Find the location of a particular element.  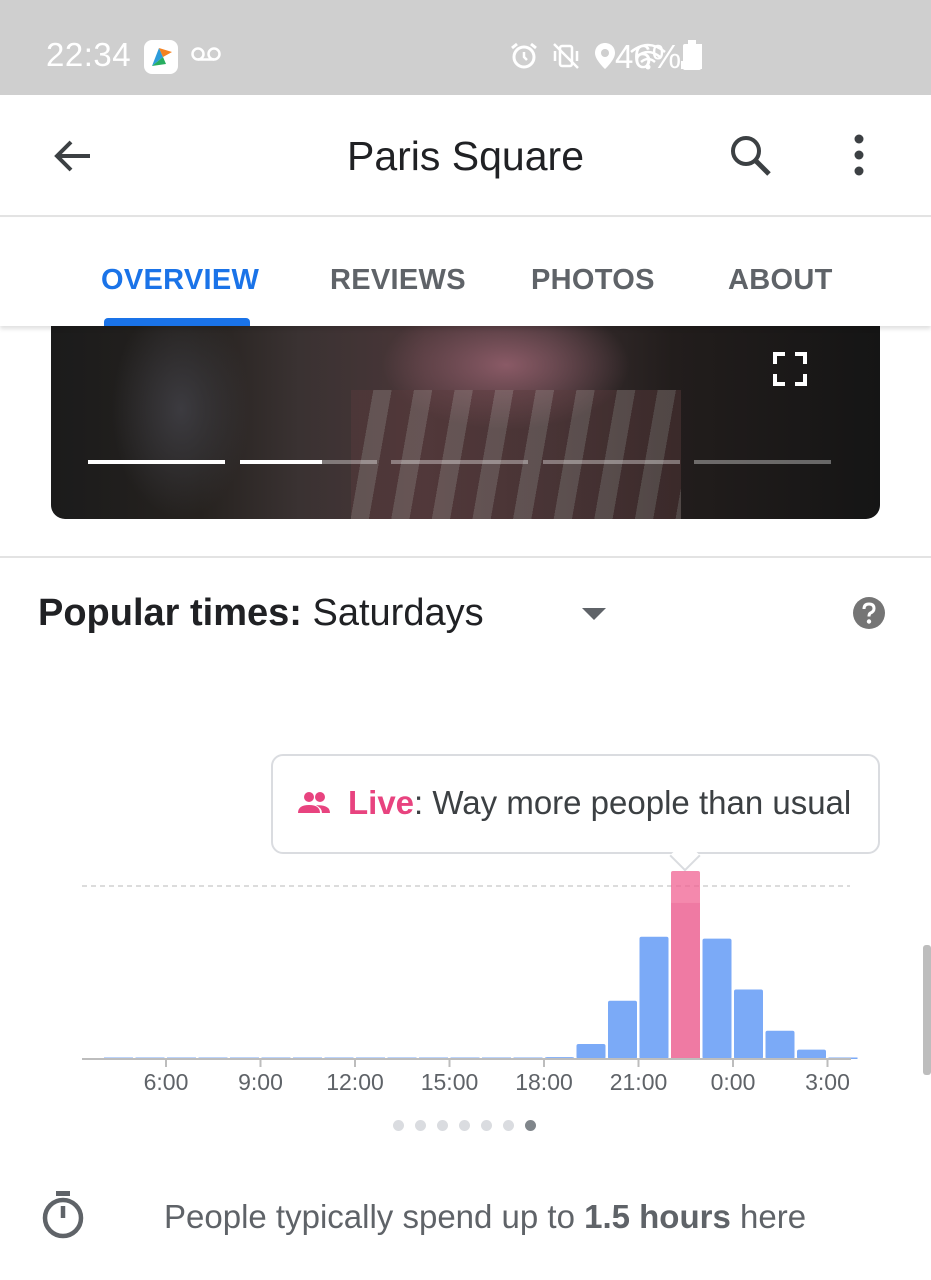

popular-times-label: Popular times: is located at coordinates (170, 613).